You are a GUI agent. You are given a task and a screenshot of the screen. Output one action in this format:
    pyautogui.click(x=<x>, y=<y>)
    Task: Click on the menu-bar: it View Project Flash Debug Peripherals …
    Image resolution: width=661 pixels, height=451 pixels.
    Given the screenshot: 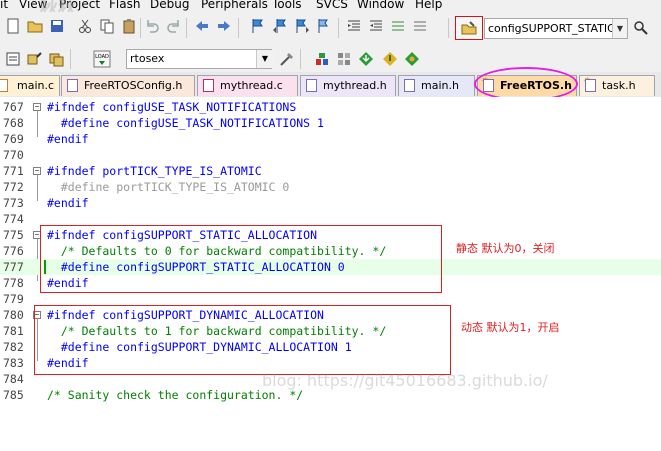 What is the action you would take?
    pyautogui.click(x=330, y=6)
    